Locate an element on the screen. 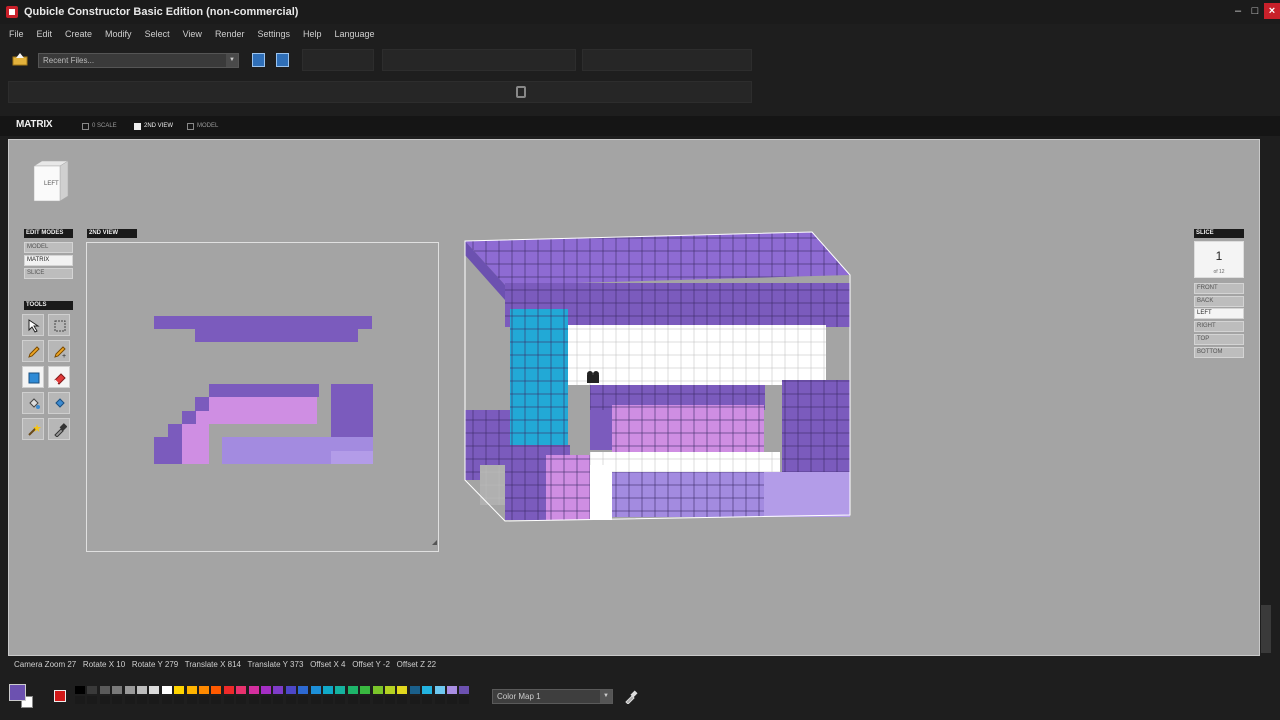 This screenshot has width=1280, height=720. primary-color-swatch is located at coordinates (17, 692).